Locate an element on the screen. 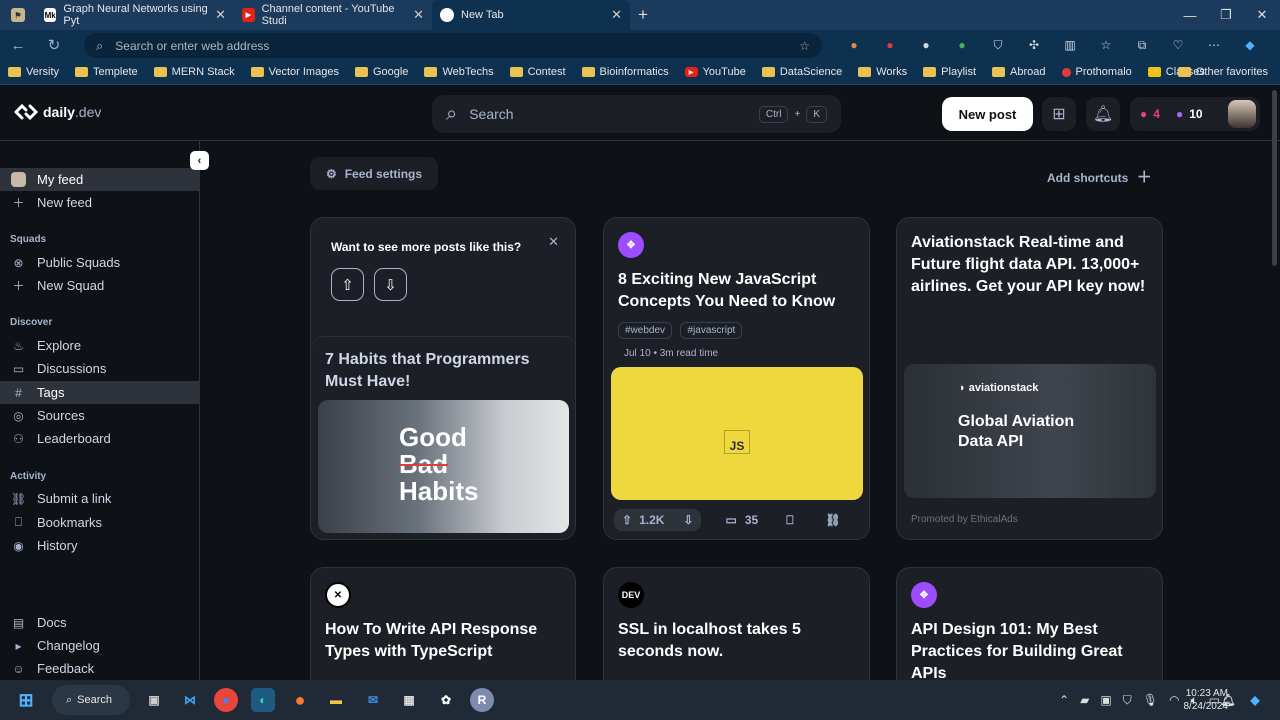  tray-icon: ▰ is located at coordinates (1084, 700).